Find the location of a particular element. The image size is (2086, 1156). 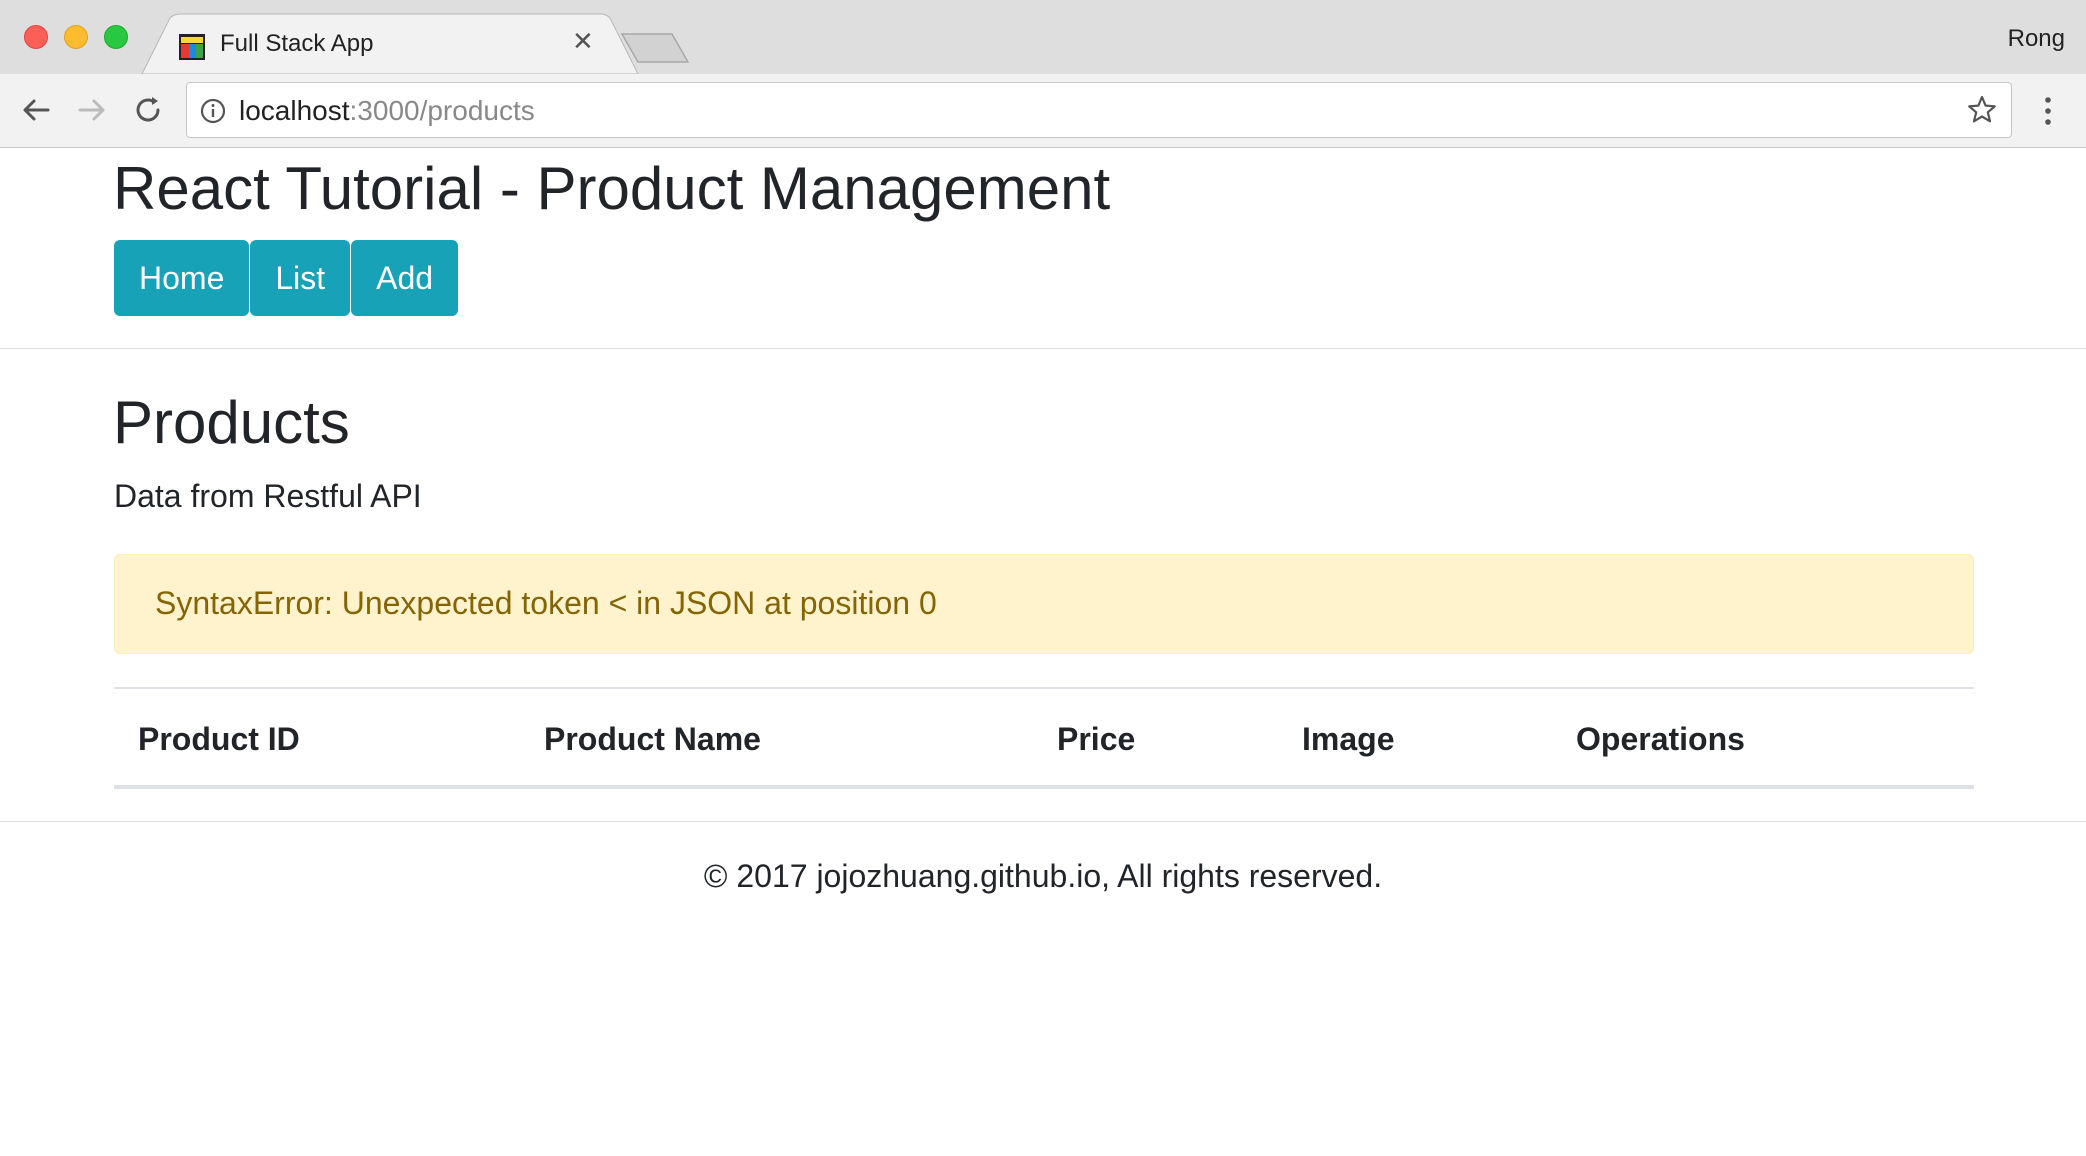

nav-list-button: List is located at coordinates (300, 278).